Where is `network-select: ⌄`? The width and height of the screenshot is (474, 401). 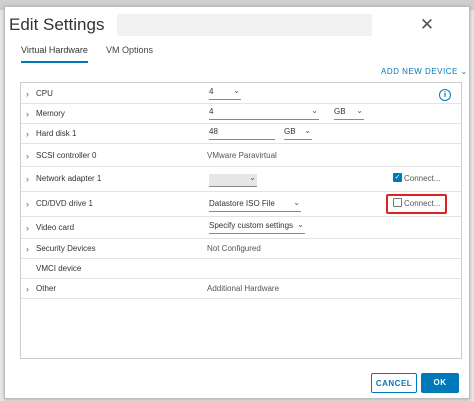
network-select: ⌄ is located at coordinates (233, 180).